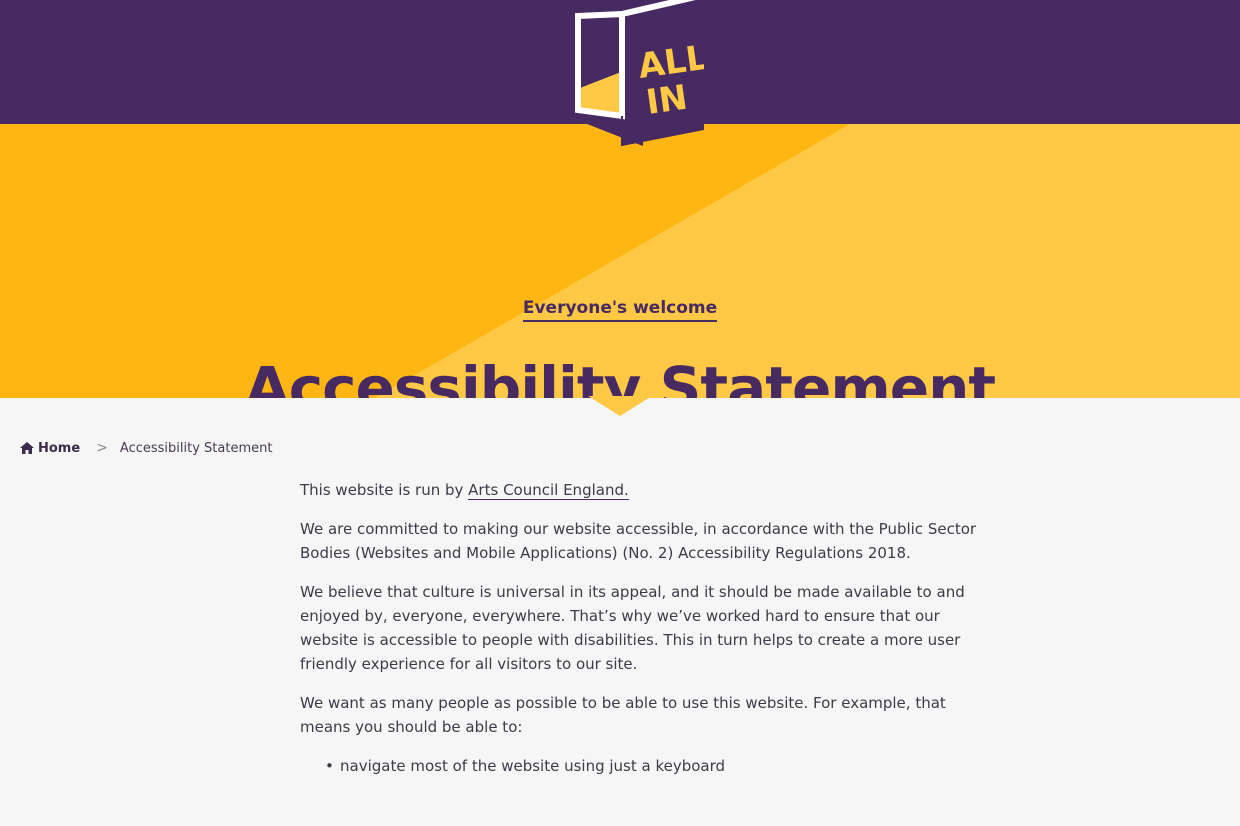  What do you see at coordinates (59, 448) in the screenshot?
I see `breadcrumb-home-label: Home` at bounding box center [59, 448].